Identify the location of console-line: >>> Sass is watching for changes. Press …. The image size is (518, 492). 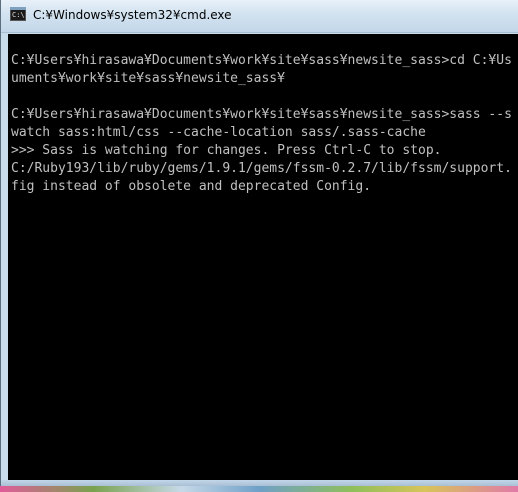
(226, 150).